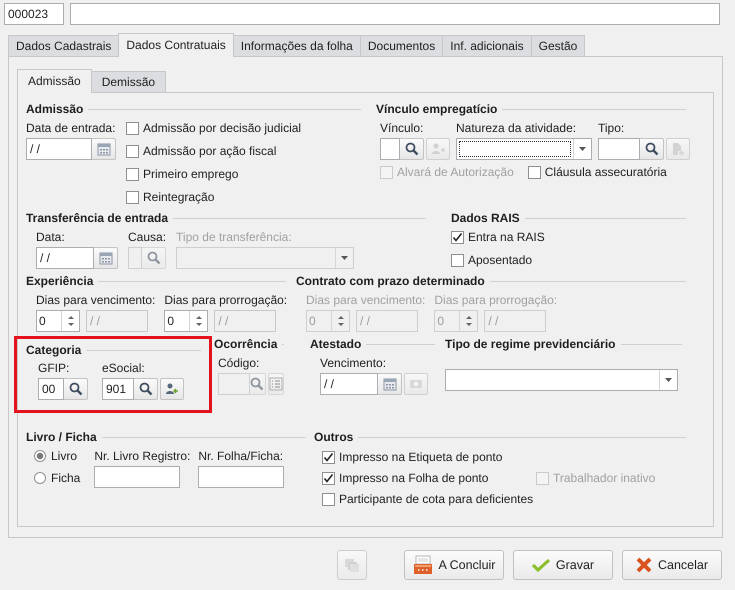 This screenshot has height=590, width=735. Describe the element at coordinates (612, 128) in the screenshot. I see `field-label: Tipo:` at that location.